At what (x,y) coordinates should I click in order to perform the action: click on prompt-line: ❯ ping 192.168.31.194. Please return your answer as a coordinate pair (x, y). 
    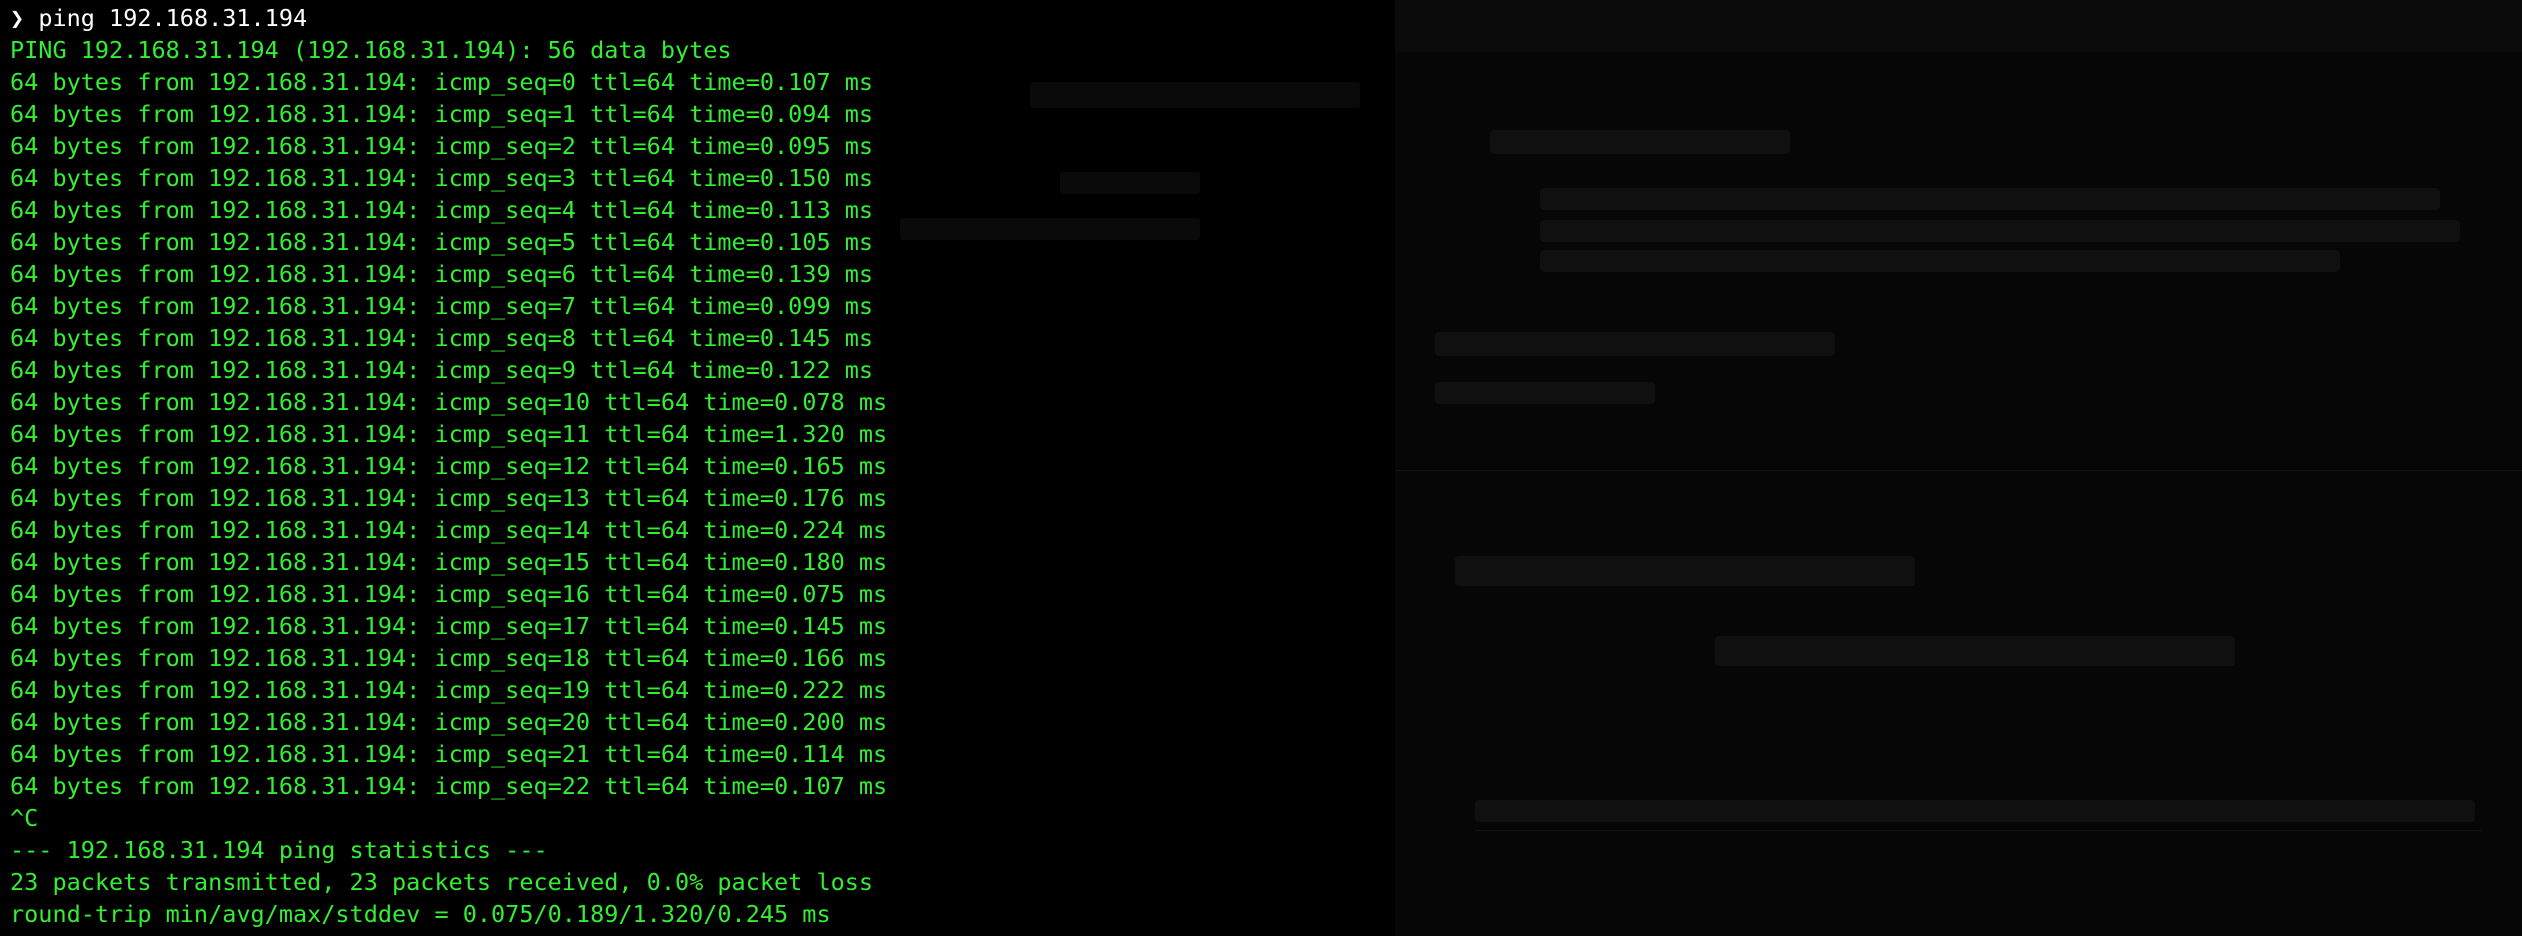
    Looking at the image, I should click on (448, 18).